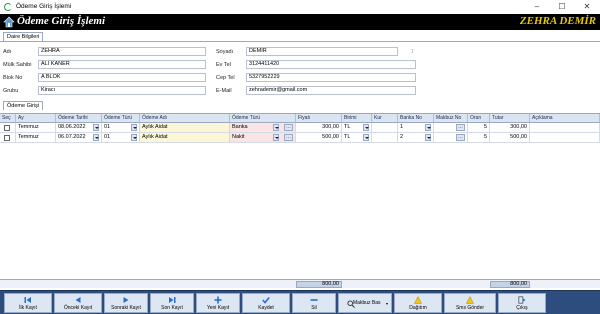 The image size is (600, 314). Describe the element at coordinates (122, 64) in the screenshot. I see `mulk-sahibi-field: ALİ KANER` at that location.